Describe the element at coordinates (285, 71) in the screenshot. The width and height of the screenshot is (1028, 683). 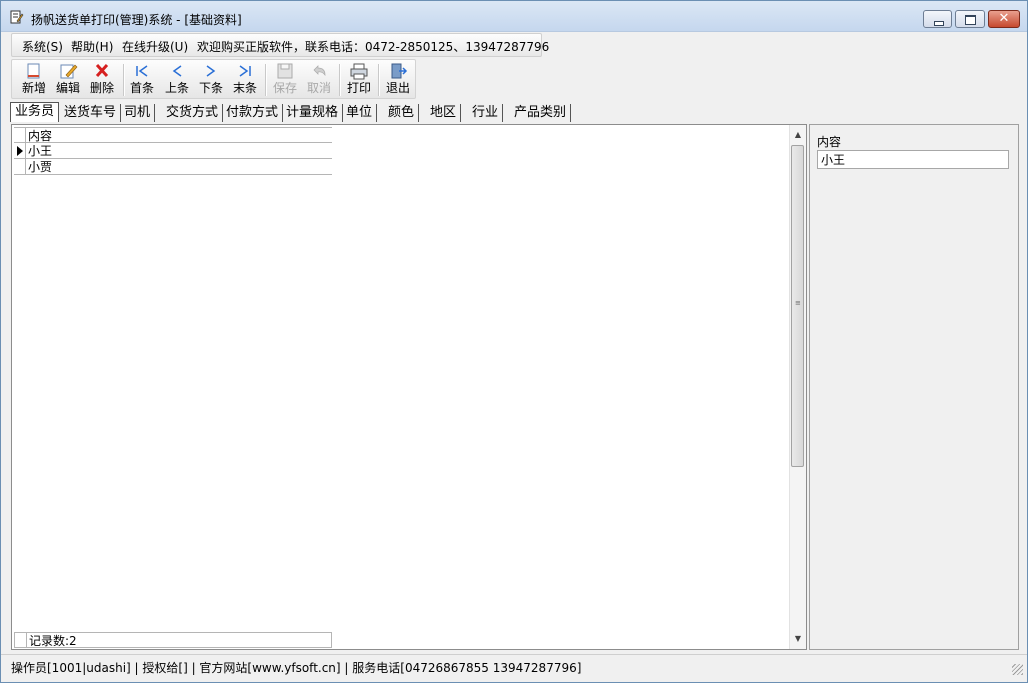
I see `save-icon` at that location.